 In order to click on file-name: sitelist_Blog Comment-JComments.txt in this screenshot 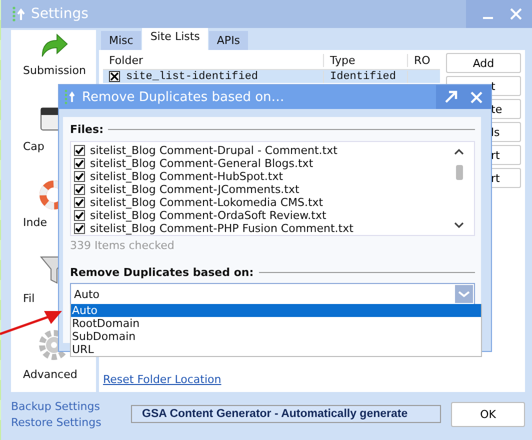, I will do `click(195, 189)`.